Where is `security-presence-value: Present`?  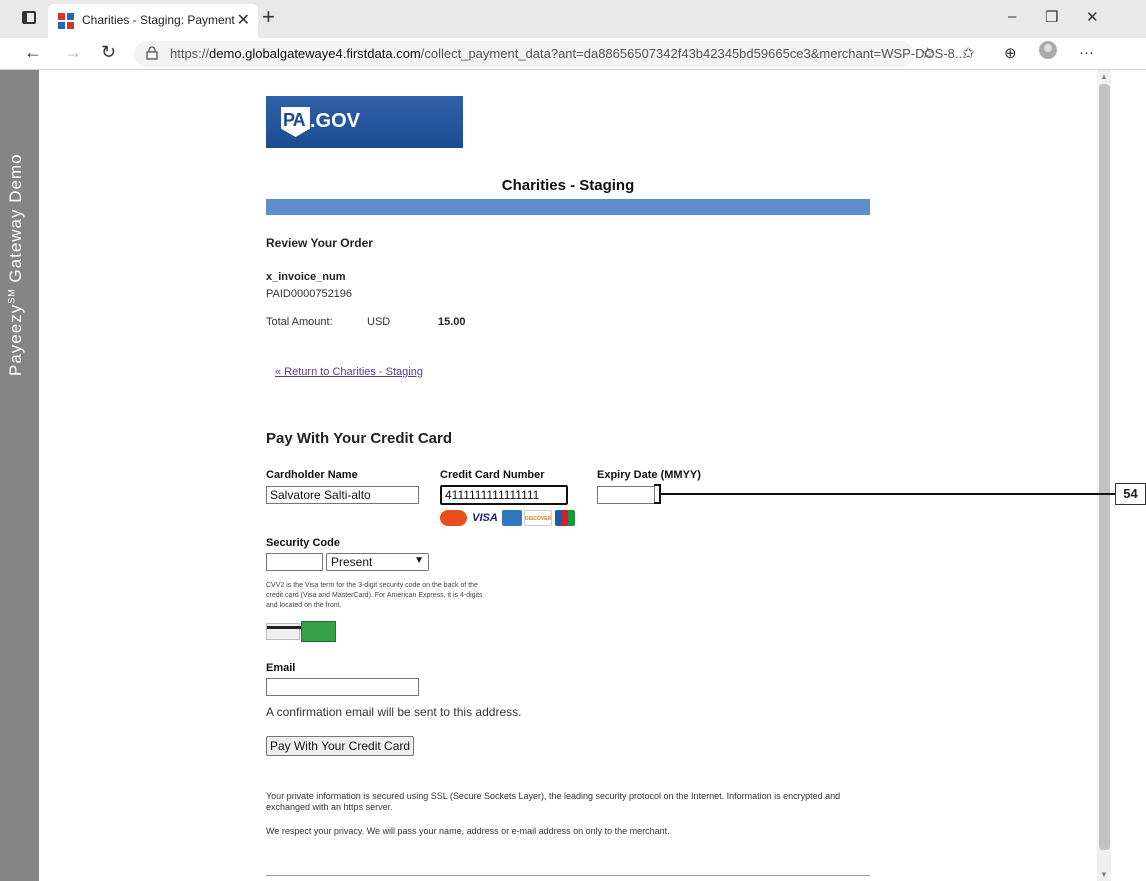 security-presence-value: Present is located at coordinates (352, 562).